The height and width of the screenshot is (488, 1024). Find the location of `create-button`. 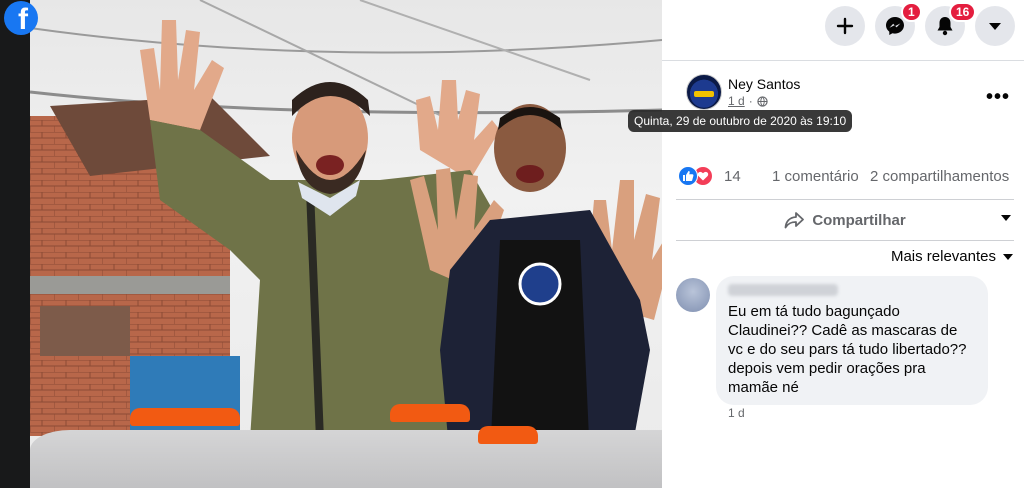

create-button is located at coordinates (845, 26).